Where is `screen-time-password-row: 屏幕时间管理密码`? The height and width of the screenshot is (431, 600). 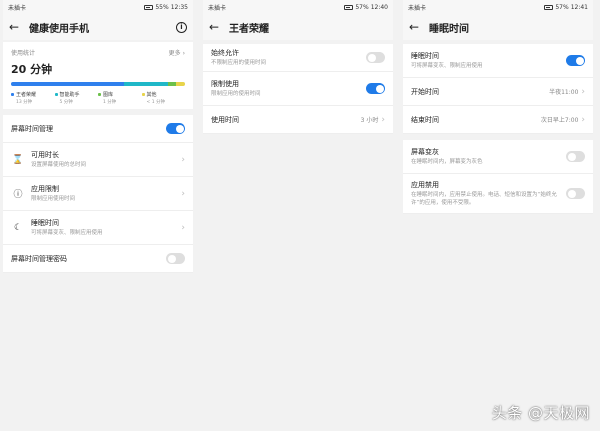
screen-time-password-row: 屏幕时间管理密码 is located at coordinates (98, 259).